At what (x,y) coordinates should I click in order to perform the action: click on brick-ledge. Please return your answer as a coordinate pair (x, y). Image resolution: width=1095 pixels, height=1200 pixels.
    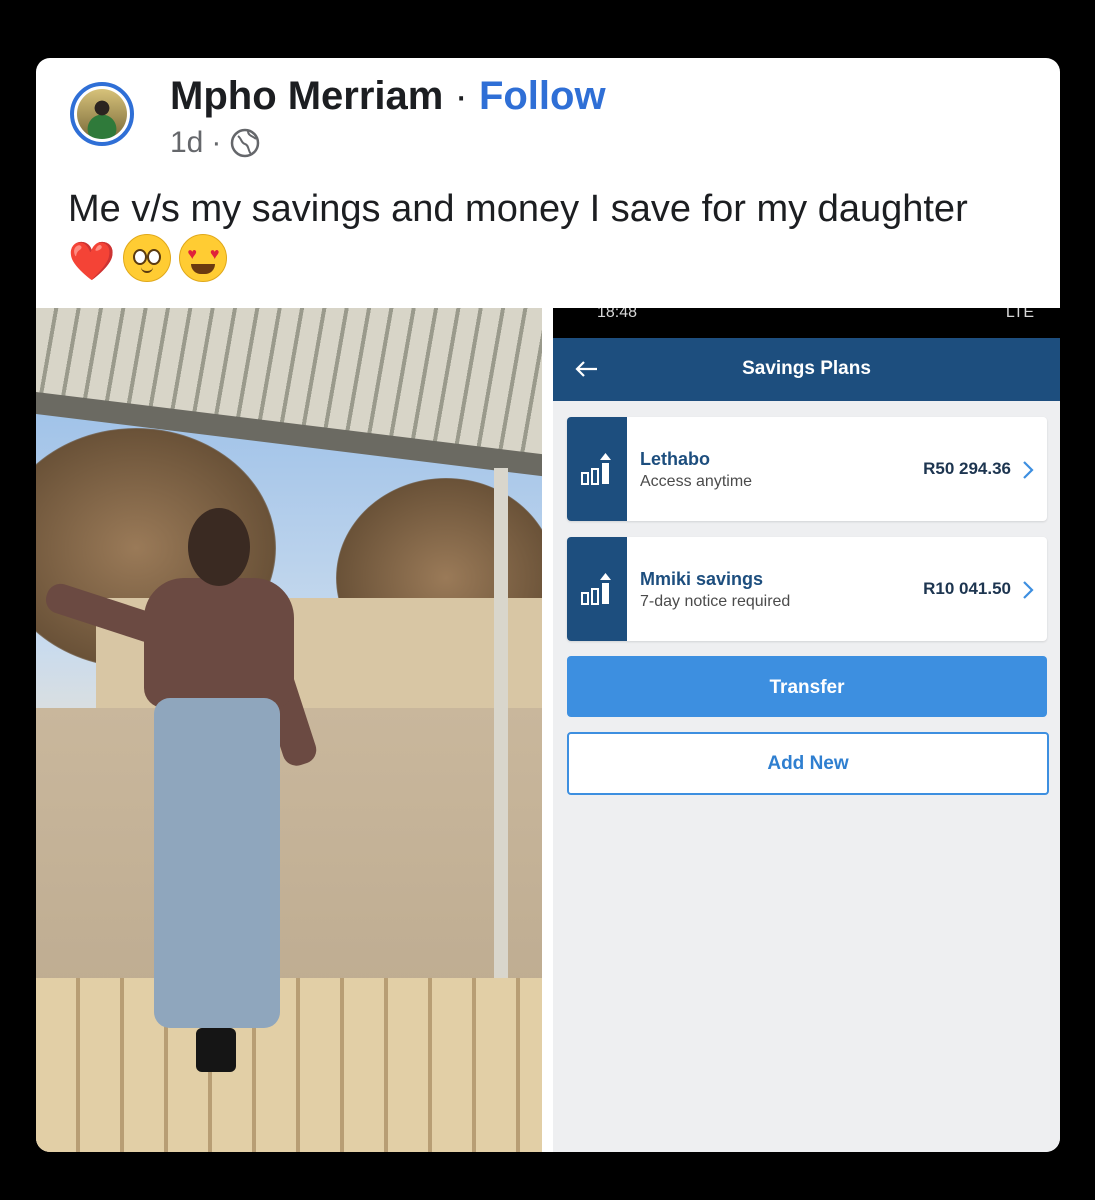
    Looking at the image, I should click on (289, 1065).